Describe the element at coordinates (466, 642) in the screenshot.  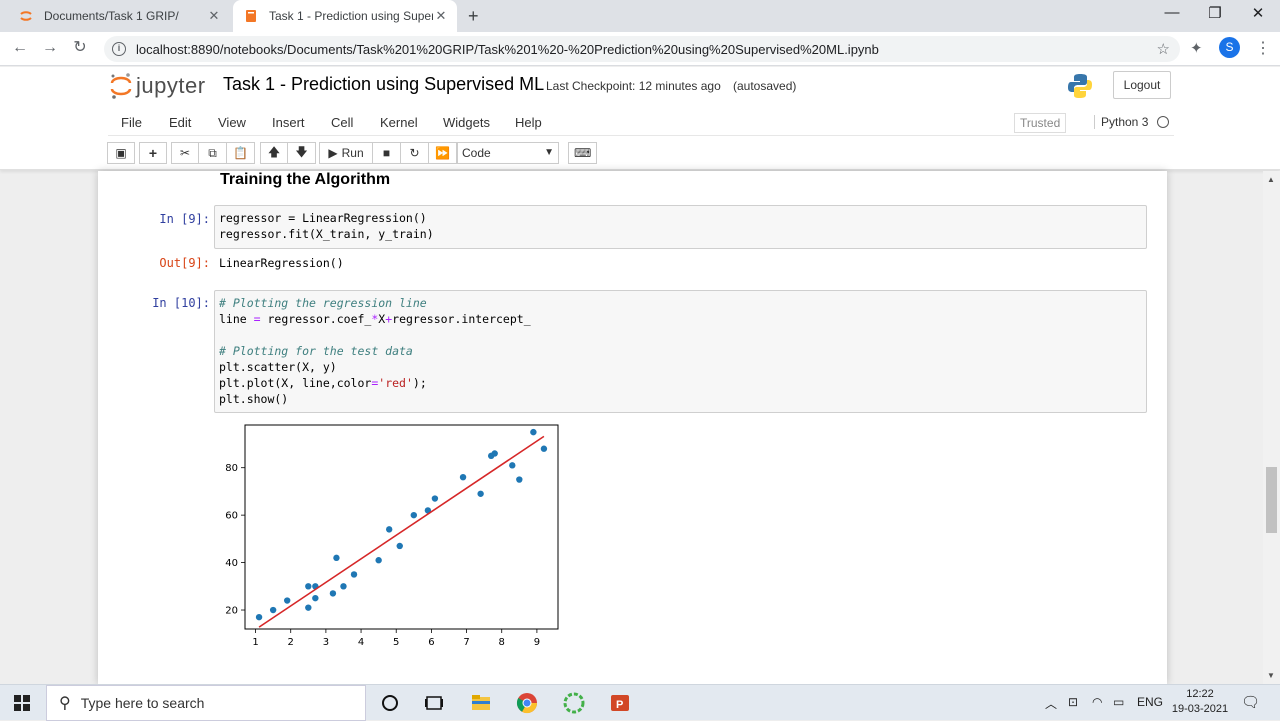
I see `x-tick-label: 7` at that location.